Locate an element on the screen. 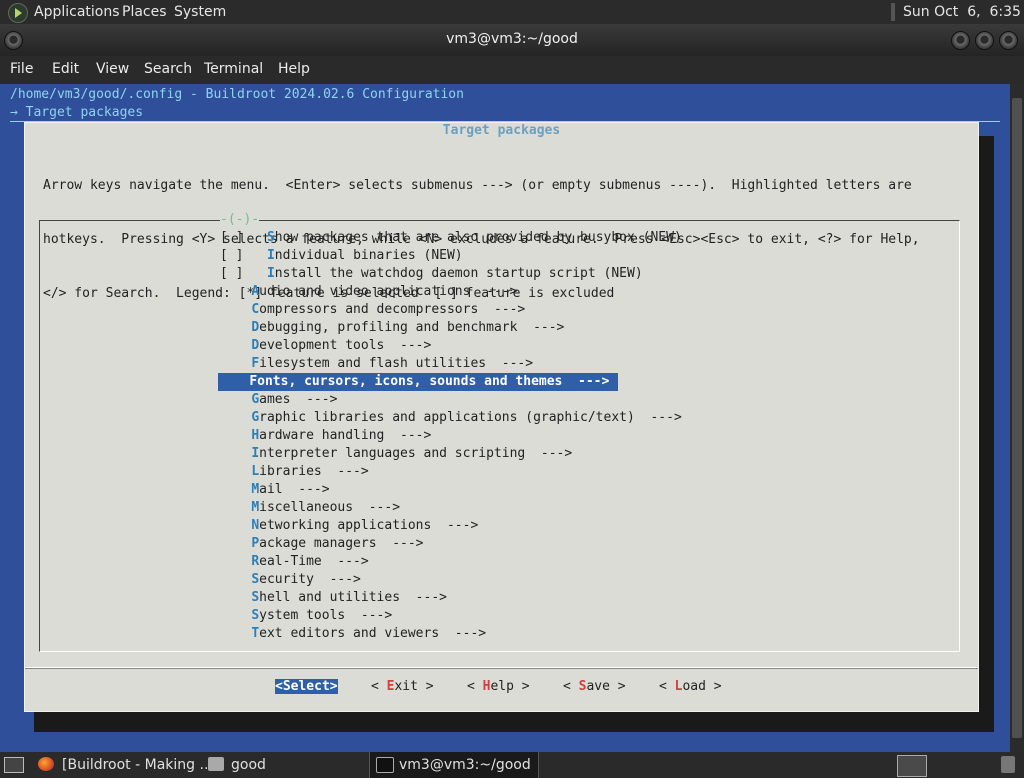 The width and height of the screenshot is (1024, 778). menubar: File Edit View Search Terminal Help is located at coordinates (512, 70).